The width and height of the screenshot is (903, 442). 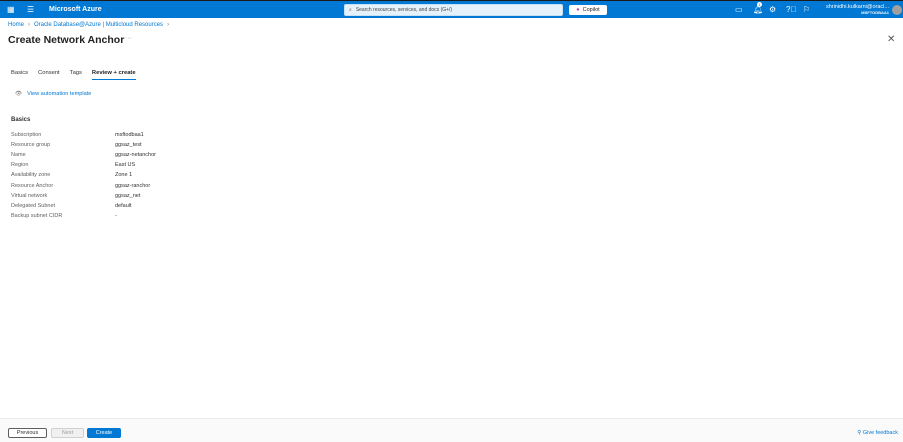 I want to click on copilot-icon: ●, so click(x=578, y=10).